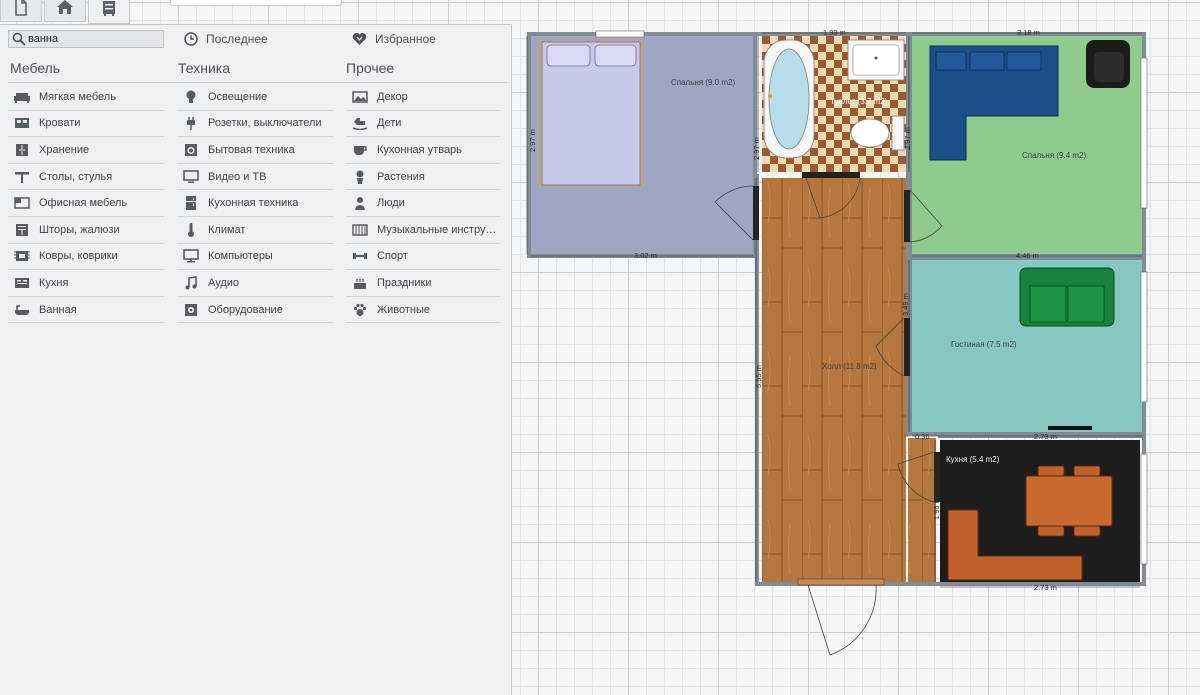  Describe the element at coordinates (1070, 428) in the screenshot. I see `tv-stand` at that location.